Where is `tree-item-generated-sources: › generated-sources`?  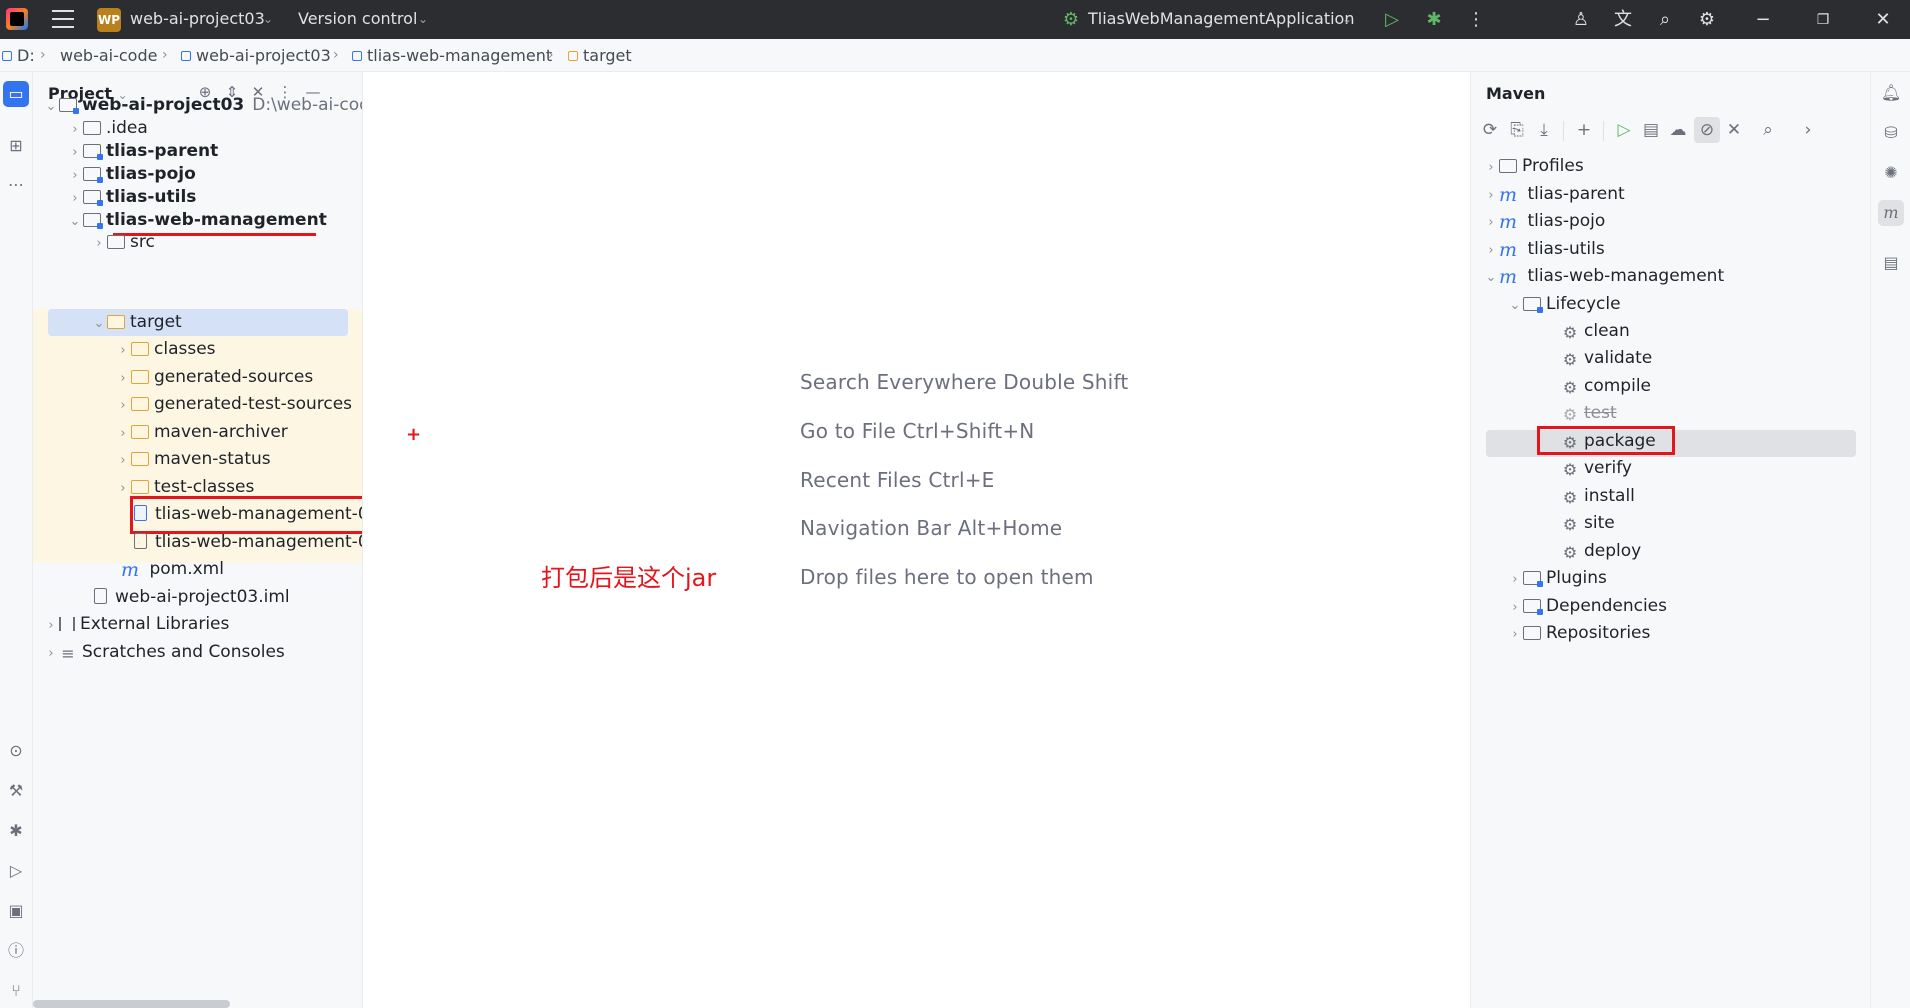
tree-item-generated-sources: › generated-sources is located at coordinates (214, 377).